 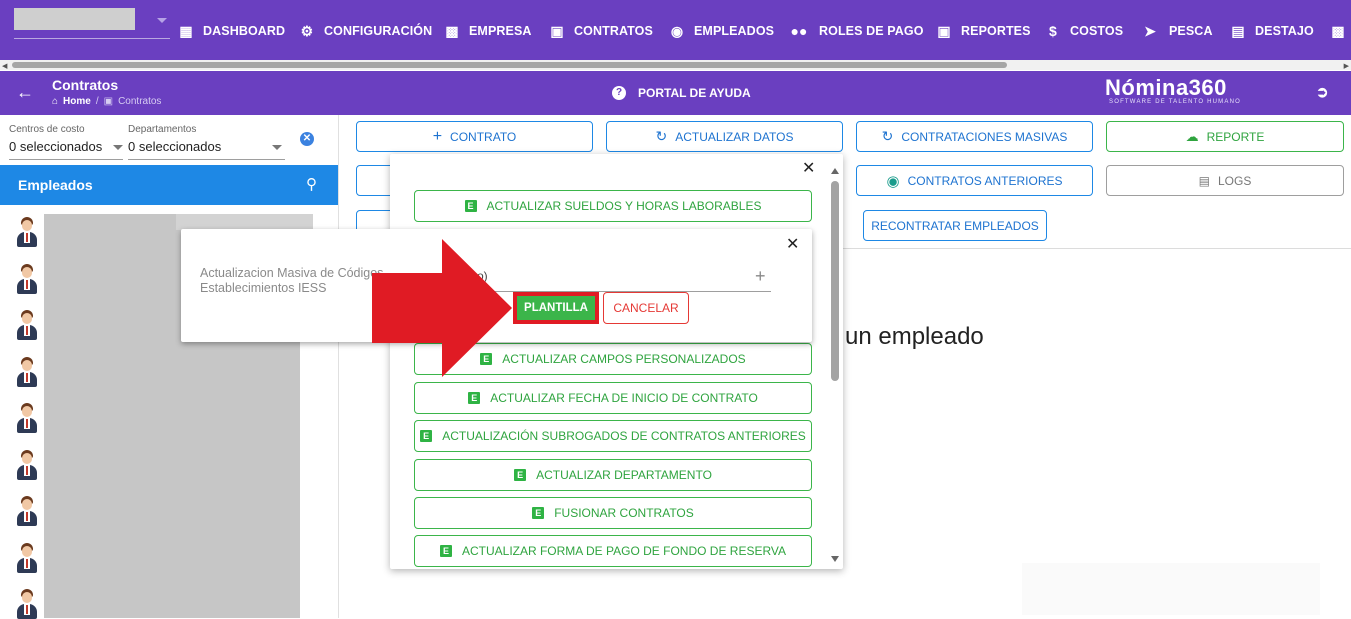 What do you see at coordinates (613, 513) in the screenshot?
I see `merge-contracts-button: E FUSIONAR CONTRATOS` at bounding box center [613, 513].